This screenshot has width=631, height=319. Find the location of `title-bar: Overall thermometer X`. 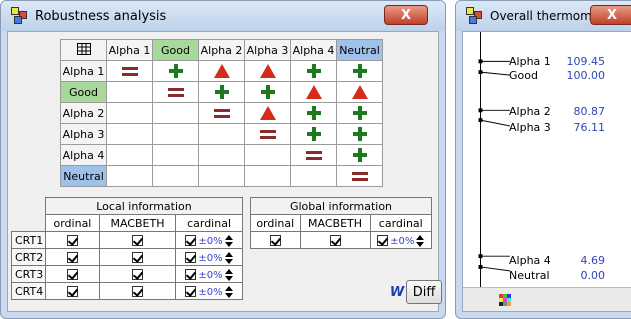

title-bar: Overall thermometer X is located at coordinates (543, 16).